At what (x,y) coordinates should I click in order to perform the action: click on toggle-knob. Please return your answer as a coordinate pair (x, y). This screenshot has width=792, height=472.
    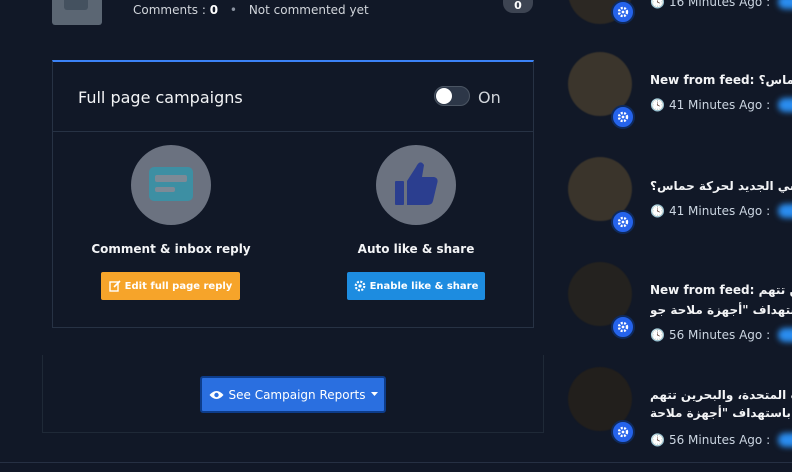
    Looking at the image, I should click on (444, 96).